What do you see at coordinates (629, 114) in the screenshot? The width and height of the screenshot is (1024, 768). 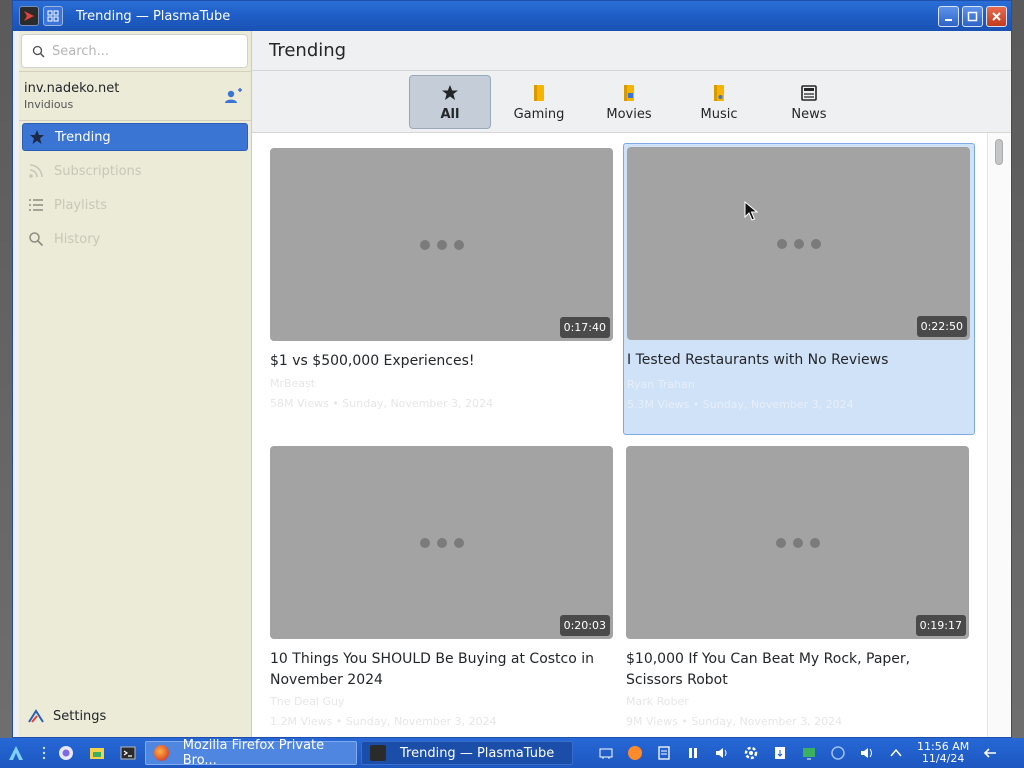 I see `tab-label: Movies` at bounding box center [629, 114].